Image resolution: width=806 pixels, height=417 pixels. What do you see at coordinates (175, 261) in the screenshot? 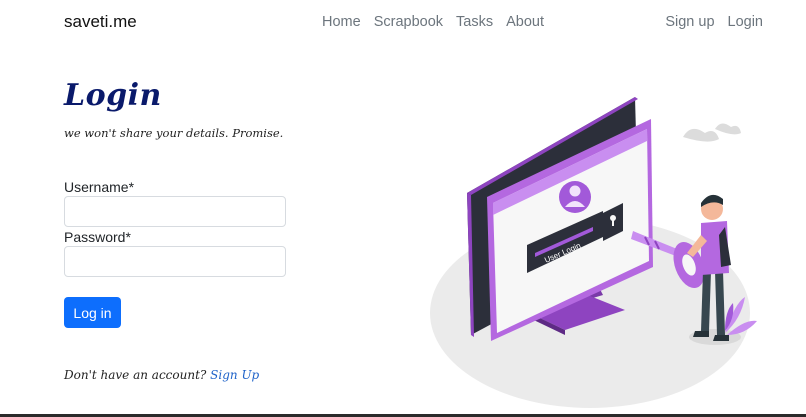
I see `password-input` at bounding box center [175, 261].